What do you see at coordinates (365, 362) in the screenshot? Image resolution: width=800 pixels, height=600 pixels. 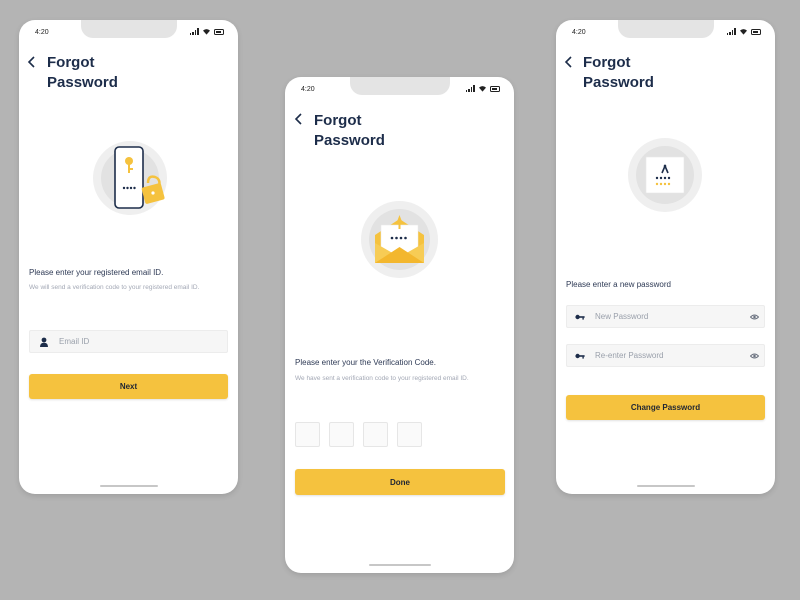 I see `instruction-label: Please enter your the Verification Code.` at bounding box center [365, 362].